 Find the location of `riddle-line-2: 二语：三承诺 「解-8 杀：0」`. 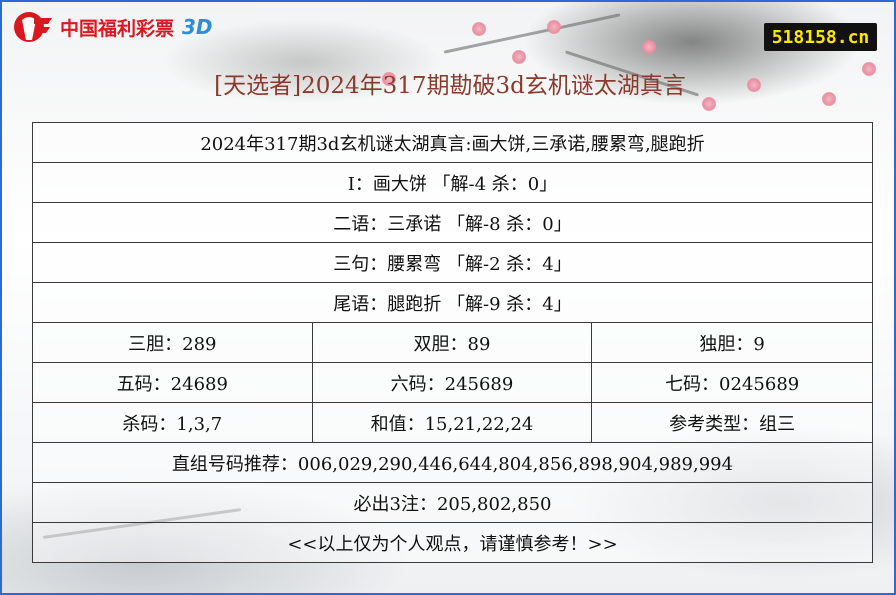

riddle-line-2: 二语：三承诺 「解-8 杀：0」 is located at coordinates (452, 222).